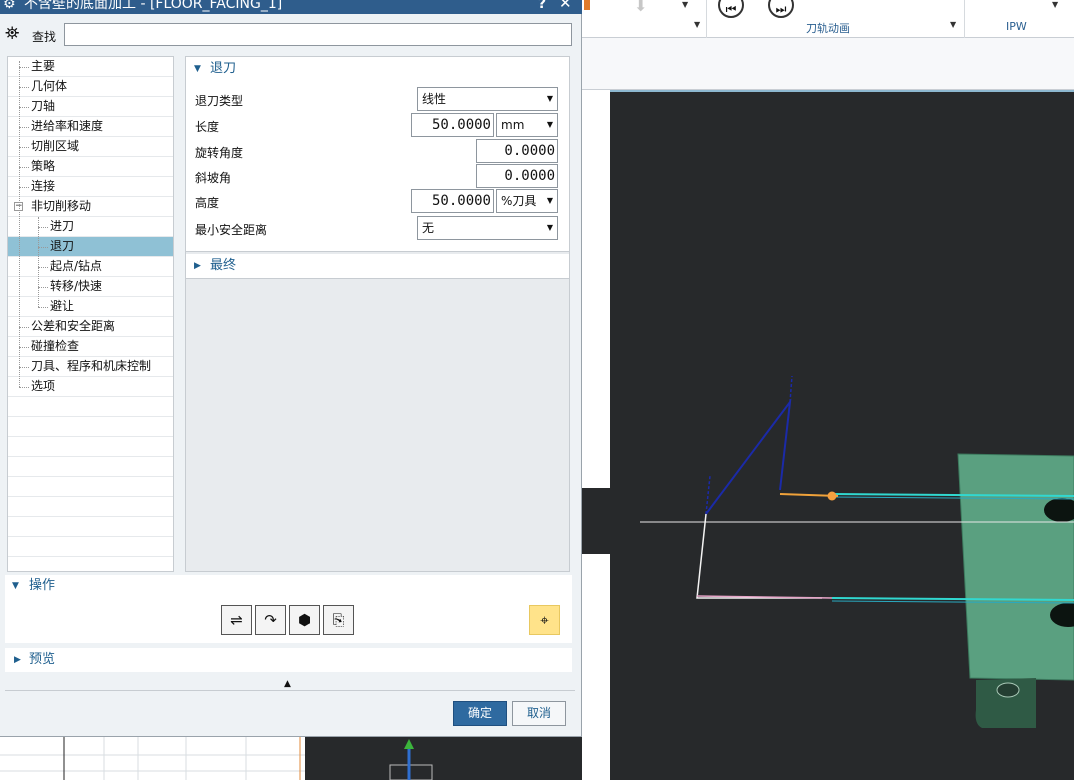 Image resolution: width=1074 pixels, height=780 pixels. What do you see at coordinates (640, 7) in the screenshot?
I see `ribbon-arrow-down-icon: ⬇` at bounding box center [640, 7].